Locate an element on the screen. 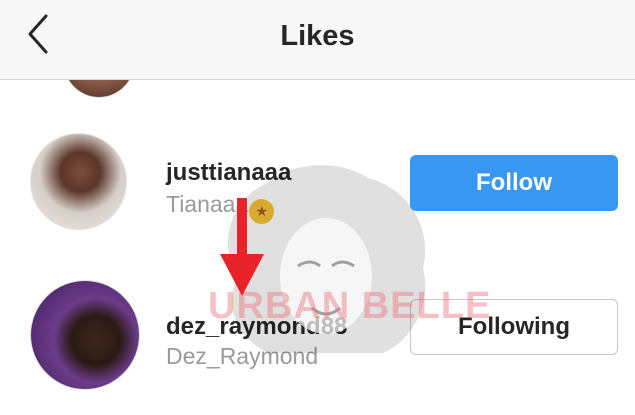  full-name: Tianaaa ★ is located at coordinates (220, 207).